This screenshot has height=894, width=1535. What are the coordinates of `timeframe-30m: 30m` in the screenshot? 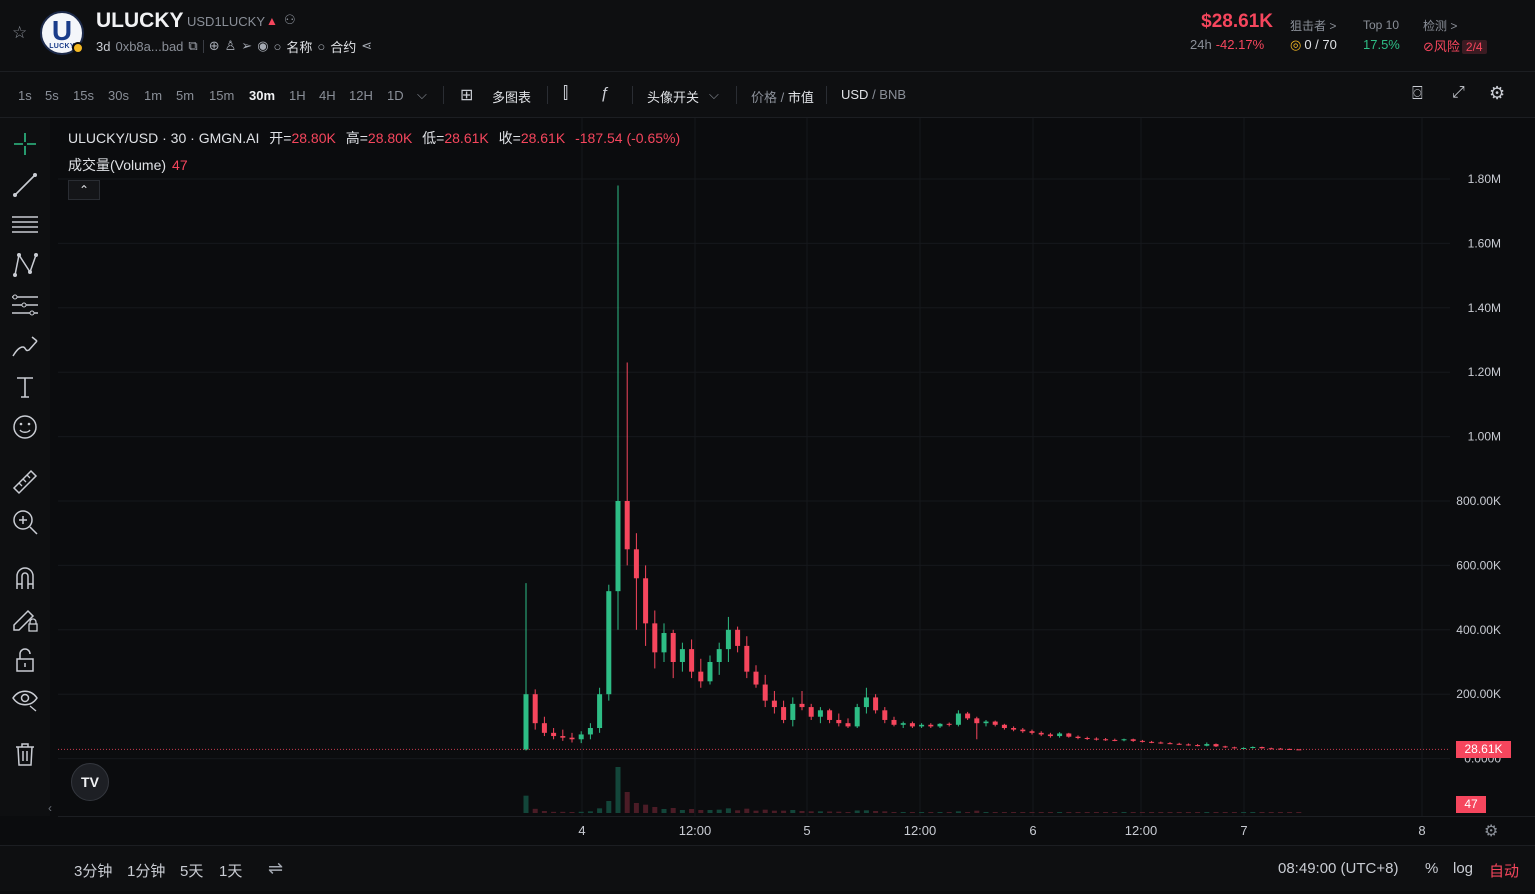 It's located at (262, 95).